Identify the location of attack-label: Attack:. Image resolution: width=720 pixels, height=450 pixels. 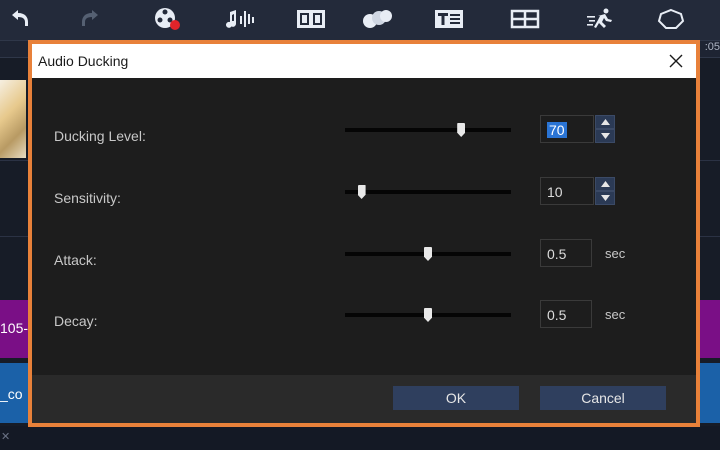
(75, 260).